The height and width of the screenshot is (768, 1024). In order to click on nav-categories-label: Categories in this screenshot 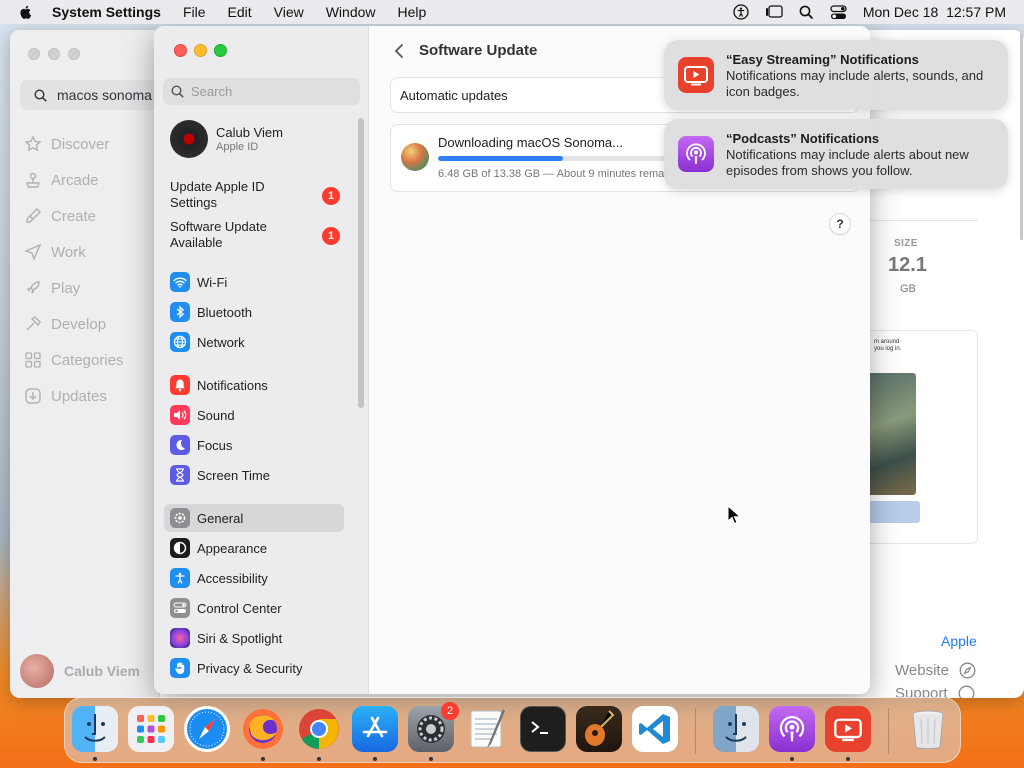, I will do `click(87, 360)`.